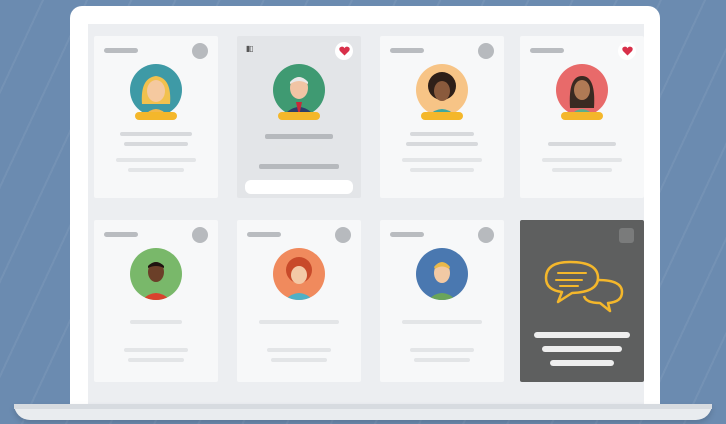 The image size is (726, 424). I want to click on man-short-hair-avatar-icon, so click(156, 274).